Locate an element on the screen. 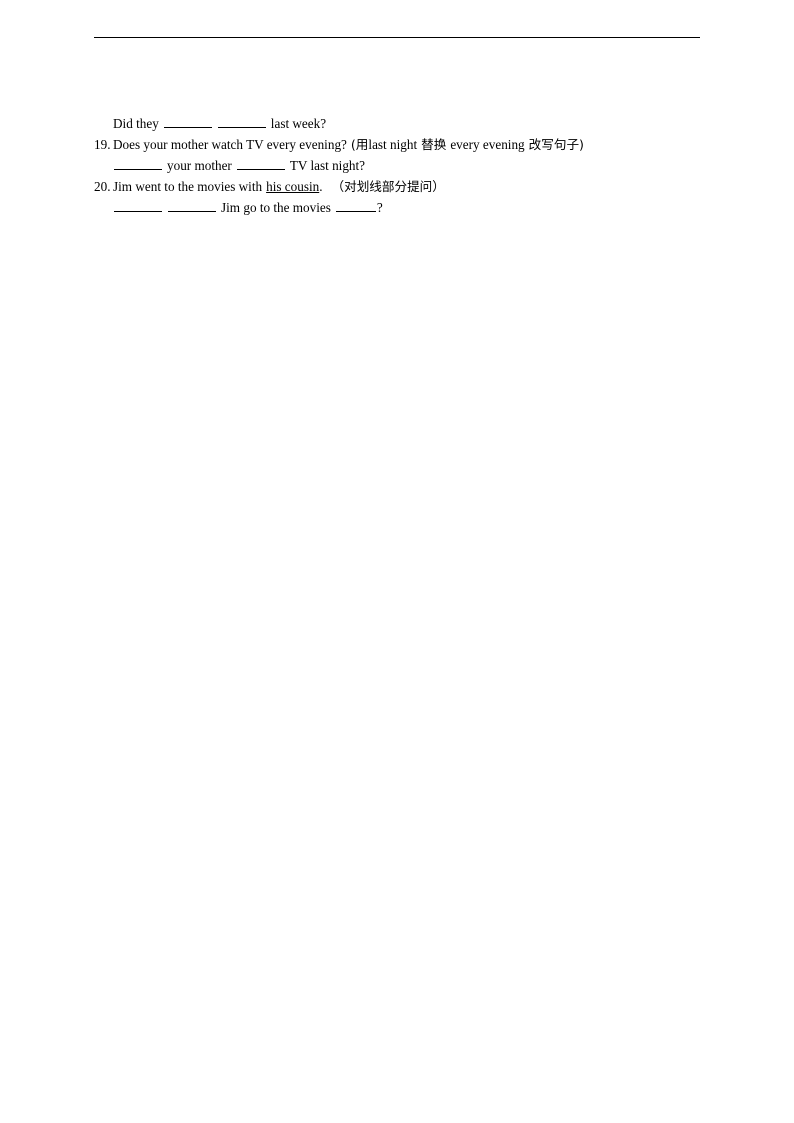 The width and height of the screenshot is (794, 1123). carryover-text-before: Did they is located at coordinates (136, 123).